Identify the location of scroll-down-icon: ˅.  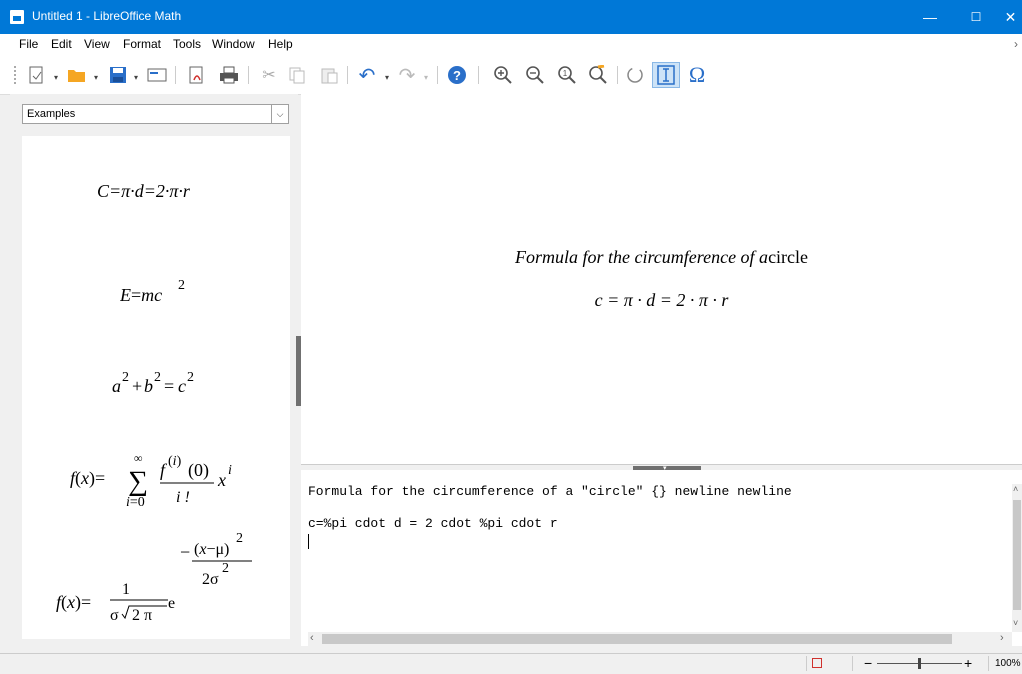
(1015, 623).